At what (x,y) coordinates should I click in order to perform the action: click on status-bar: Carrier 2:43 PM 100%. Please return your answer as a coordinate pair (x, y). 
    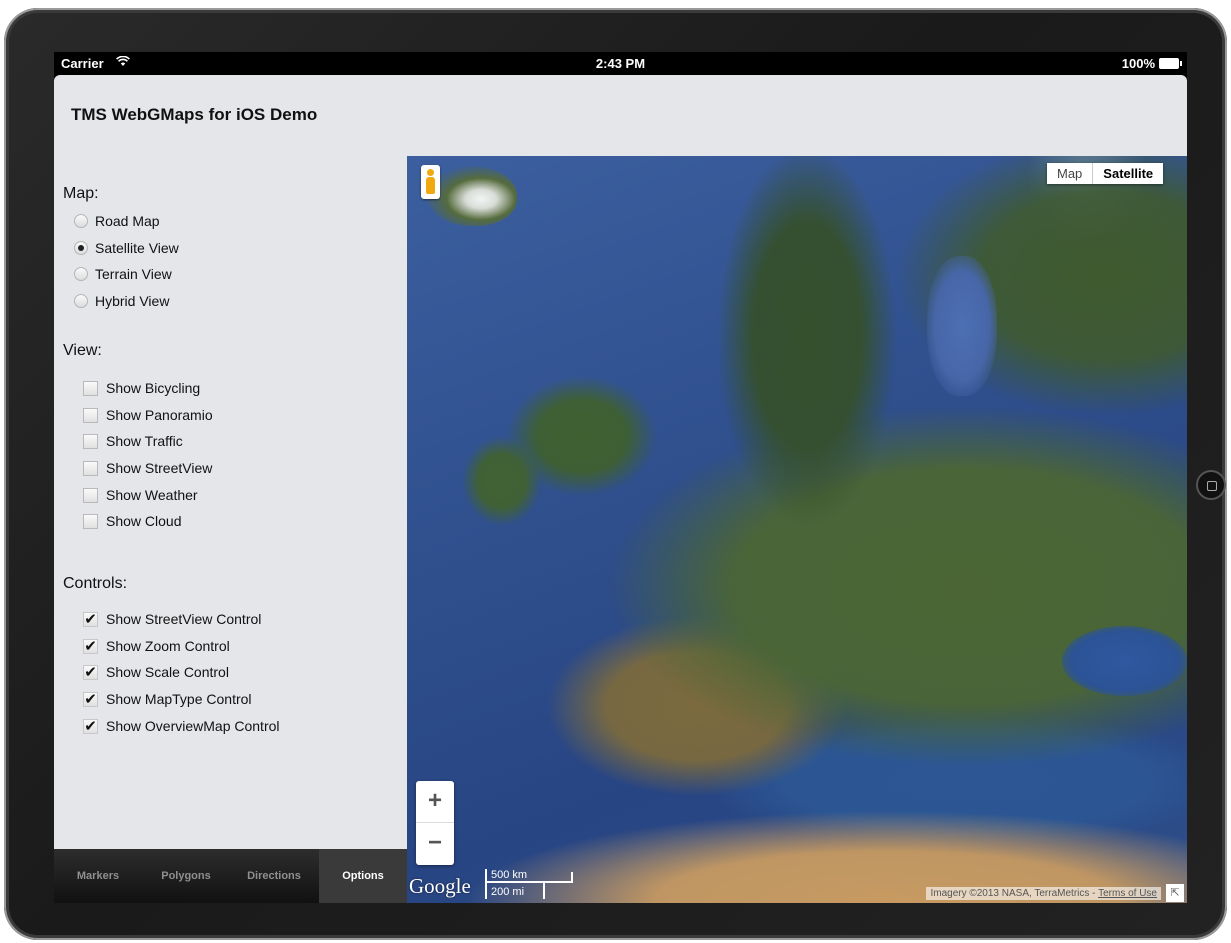
    Looking at the image, I should click on (620, 63).